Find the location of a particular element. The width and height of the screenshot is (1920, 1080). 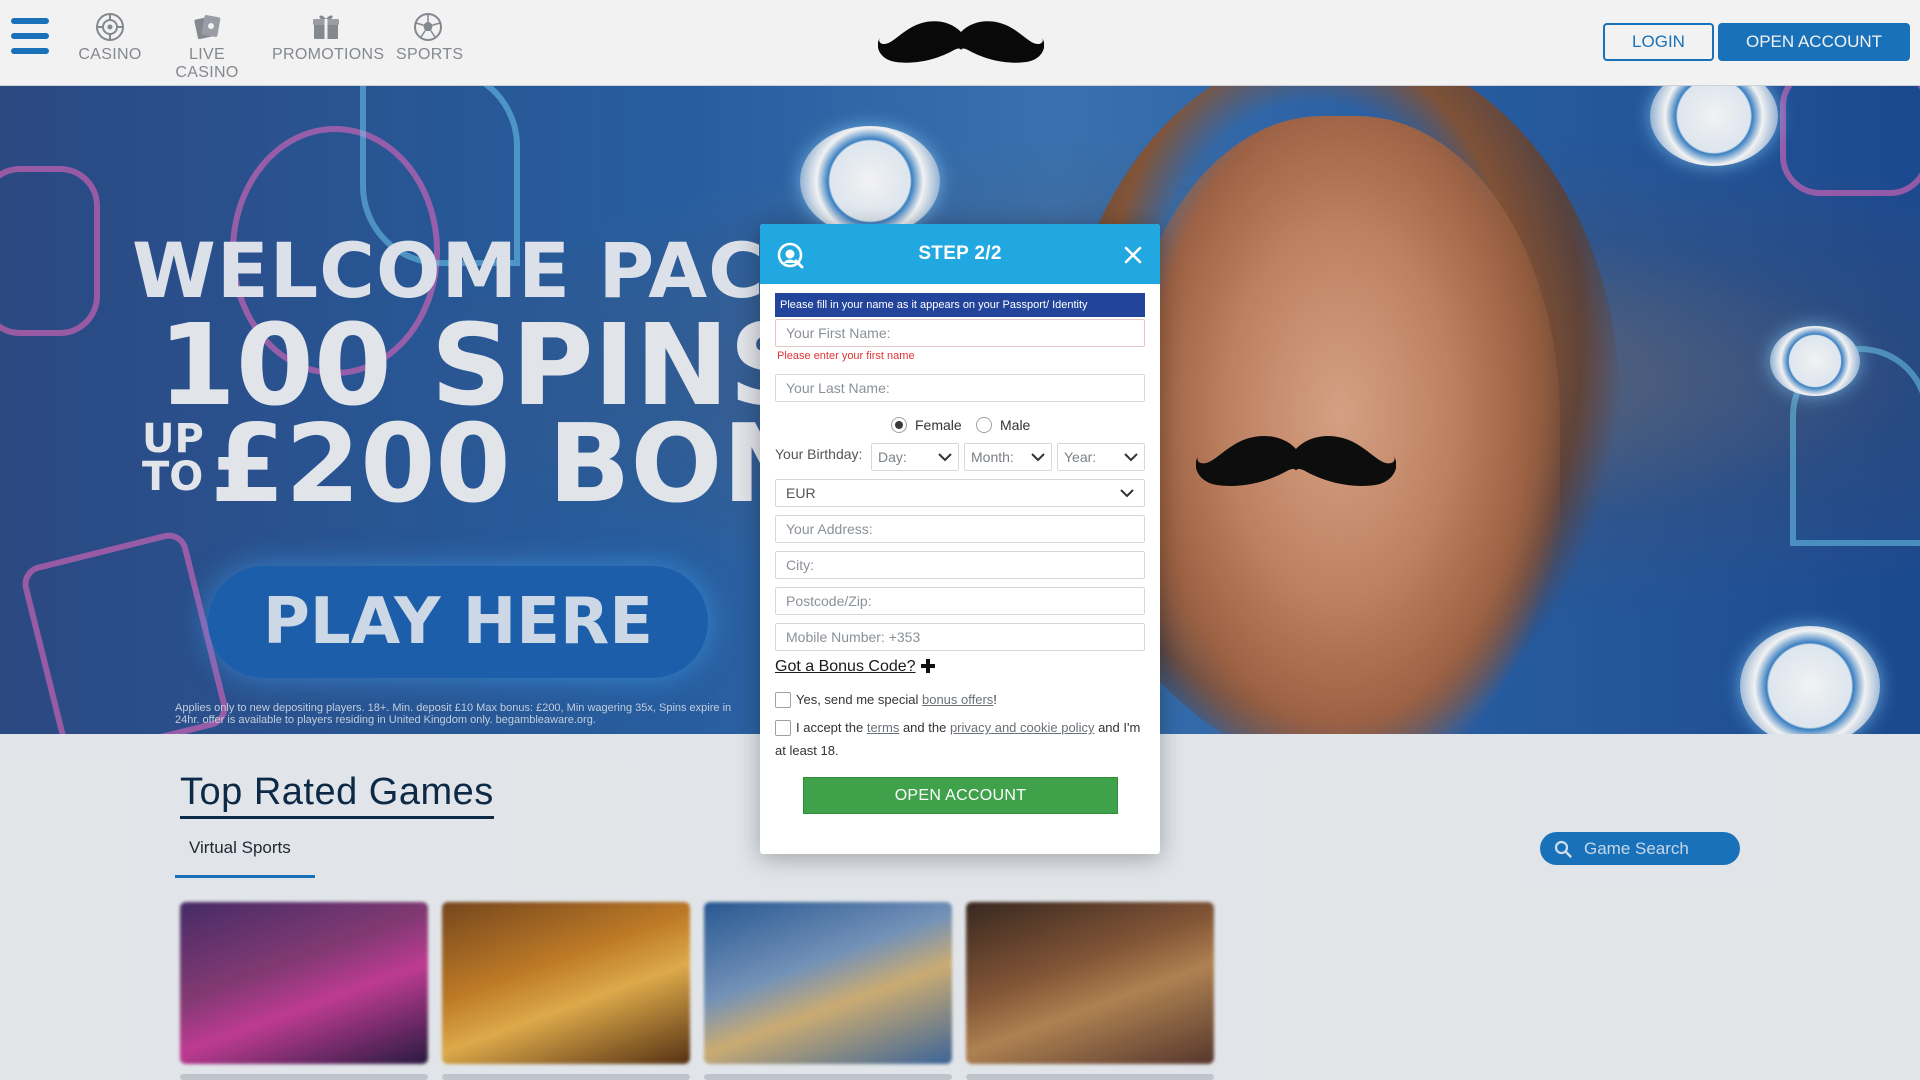

gender-female-option: Female is located at coordinates (926, 425).